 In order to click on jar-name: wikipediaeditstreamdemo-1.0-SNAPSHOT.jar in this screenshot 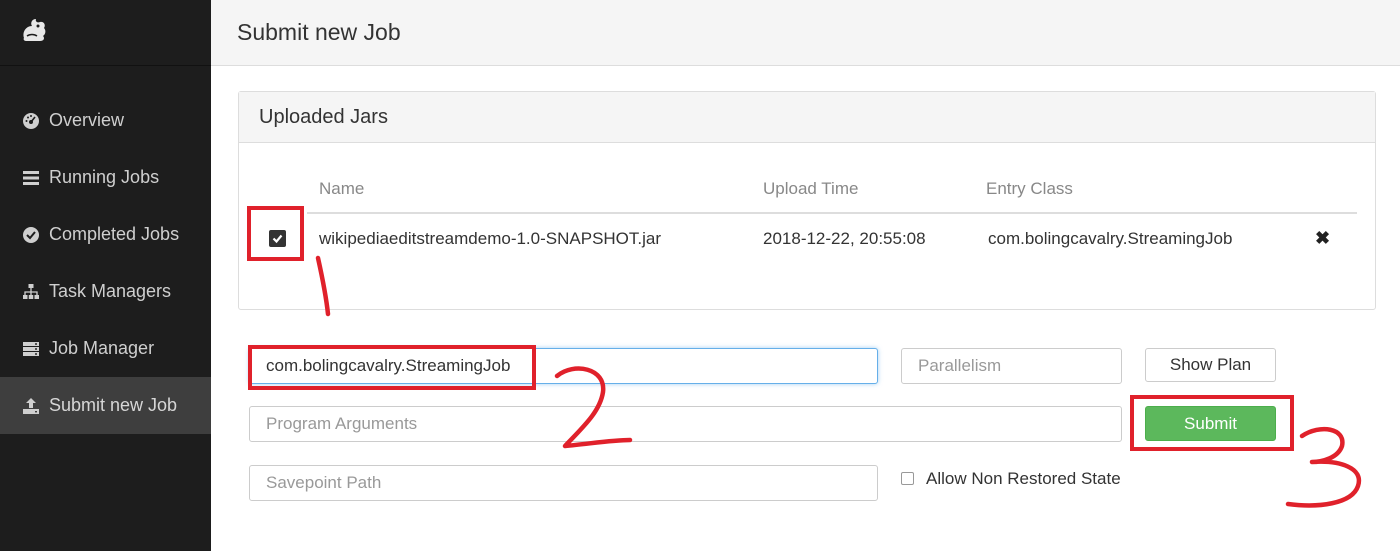, I will do `click(490, 238)`.